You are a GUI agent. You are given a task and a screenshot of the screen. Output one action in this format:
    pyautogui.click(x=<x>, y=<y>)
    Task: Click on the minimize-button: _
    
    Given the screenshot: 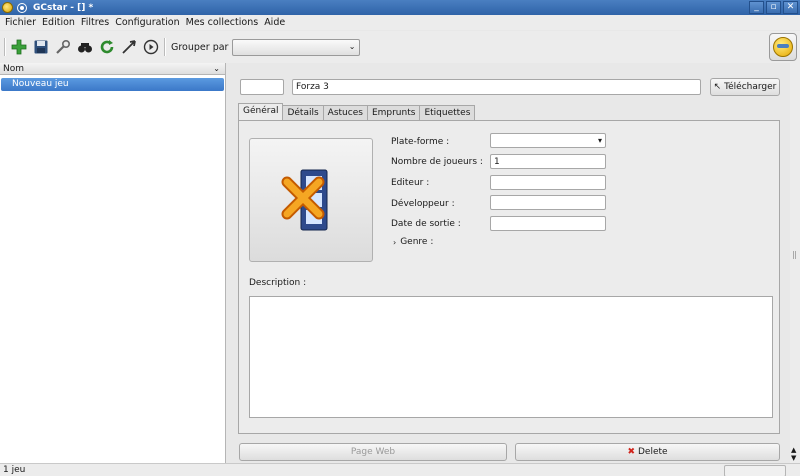 What is the action you would take?
    pyautogui.click(x=756, y=7)
    